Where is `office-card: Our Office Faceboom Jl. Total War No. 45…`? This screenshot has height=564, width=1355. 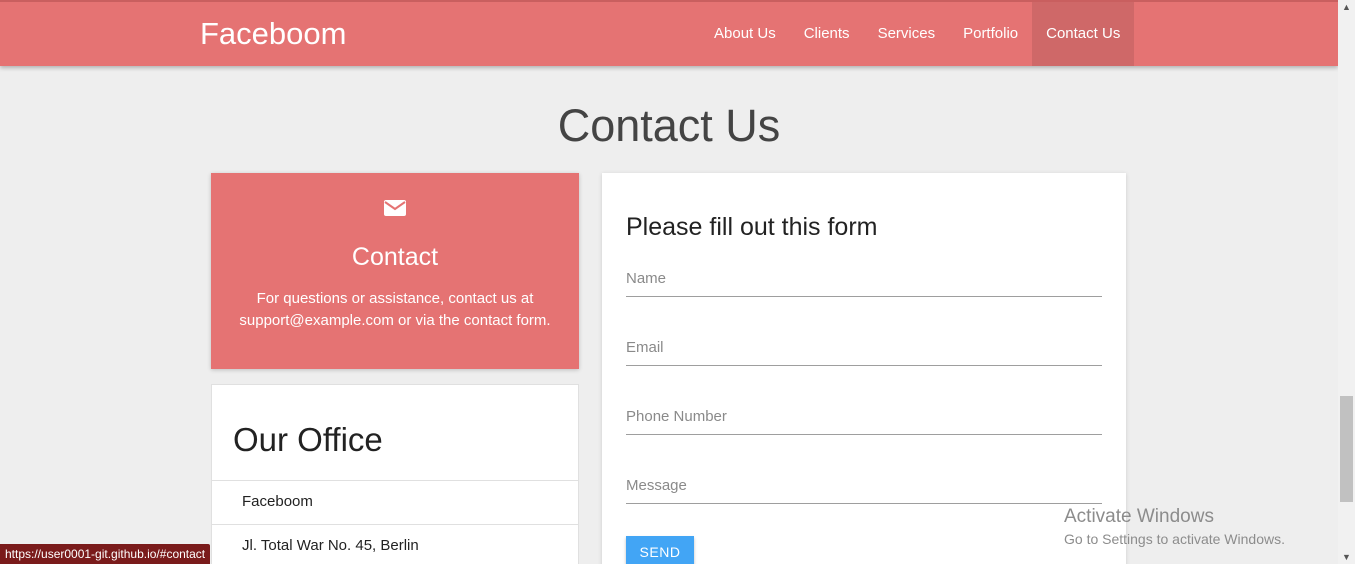
office-card: Our Office Faceboom Jl. Total War No. 45… is located at coordinates (395, 474).